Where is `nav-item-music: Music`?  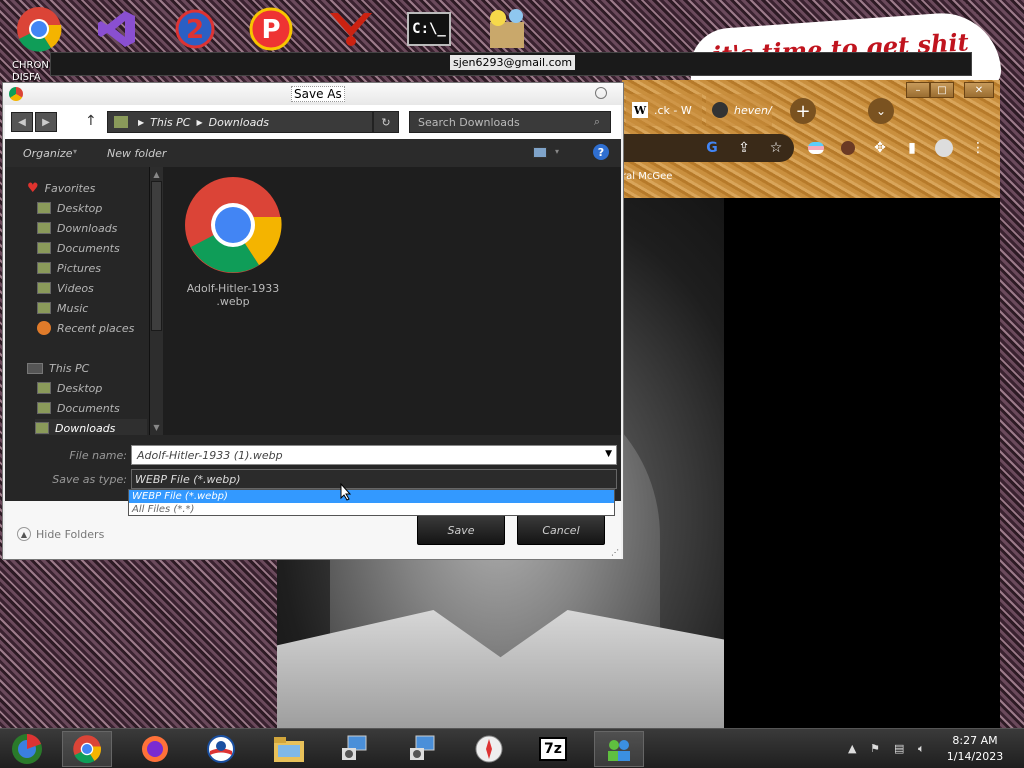
nav-item-music: Music is located at coordinates (62, 308).